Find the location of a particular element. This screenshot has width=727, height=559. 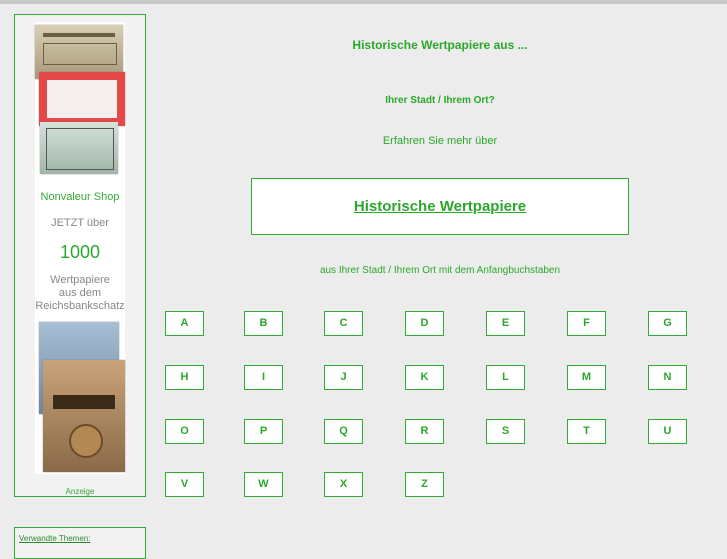

letter-button-n: N is located at coordinates (667, 377).